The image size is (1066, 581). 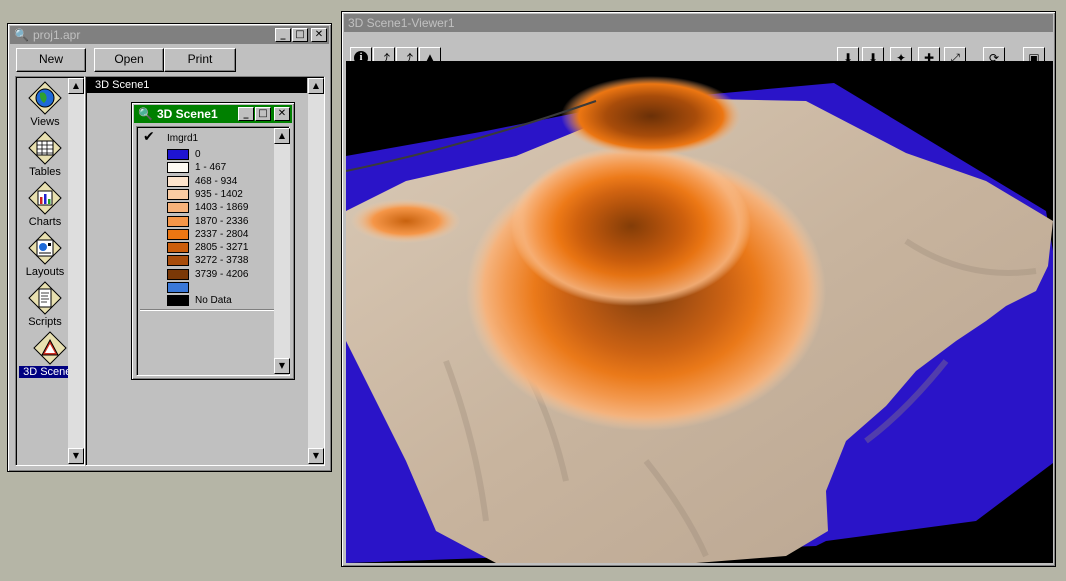 I want to click on doc-type-label: Views, so click(x=45, y=122).